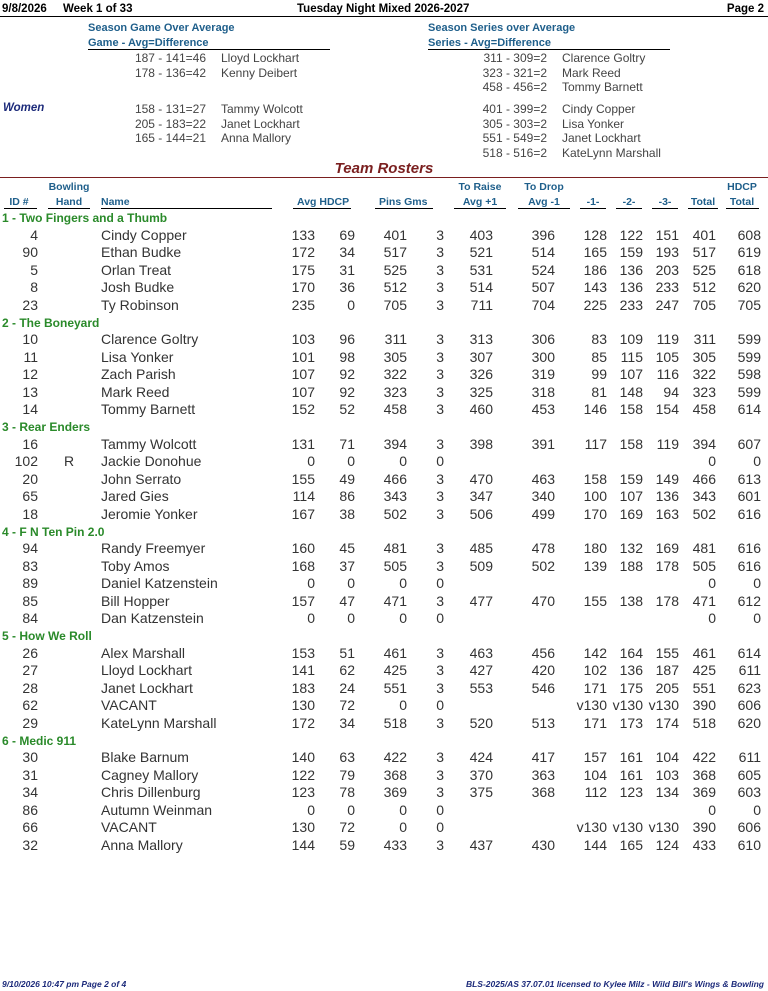 The height and width of the screenshot is (991, 768). What do you see at coordinates (712, 809) in the screenshot?
I see `cell-total: 0` at bounding box center [712, 809].